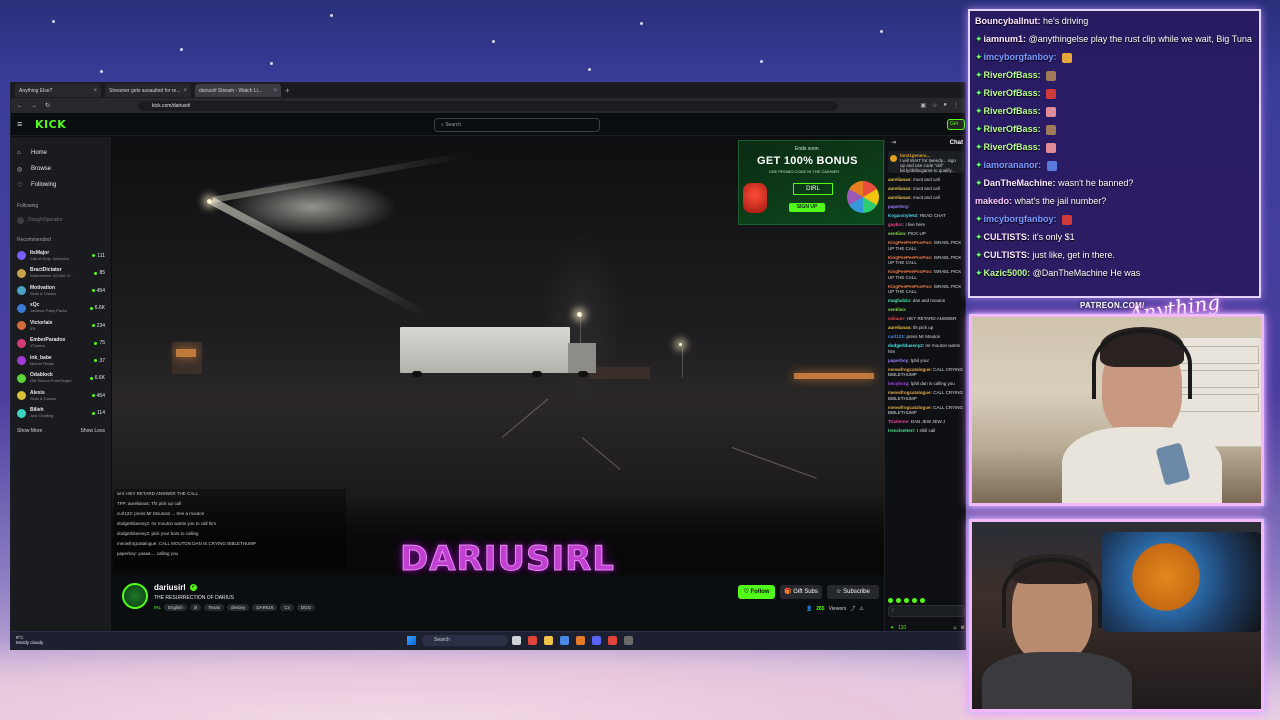  I want to click on follow-button: ♡ Follow, so click(756, 592).